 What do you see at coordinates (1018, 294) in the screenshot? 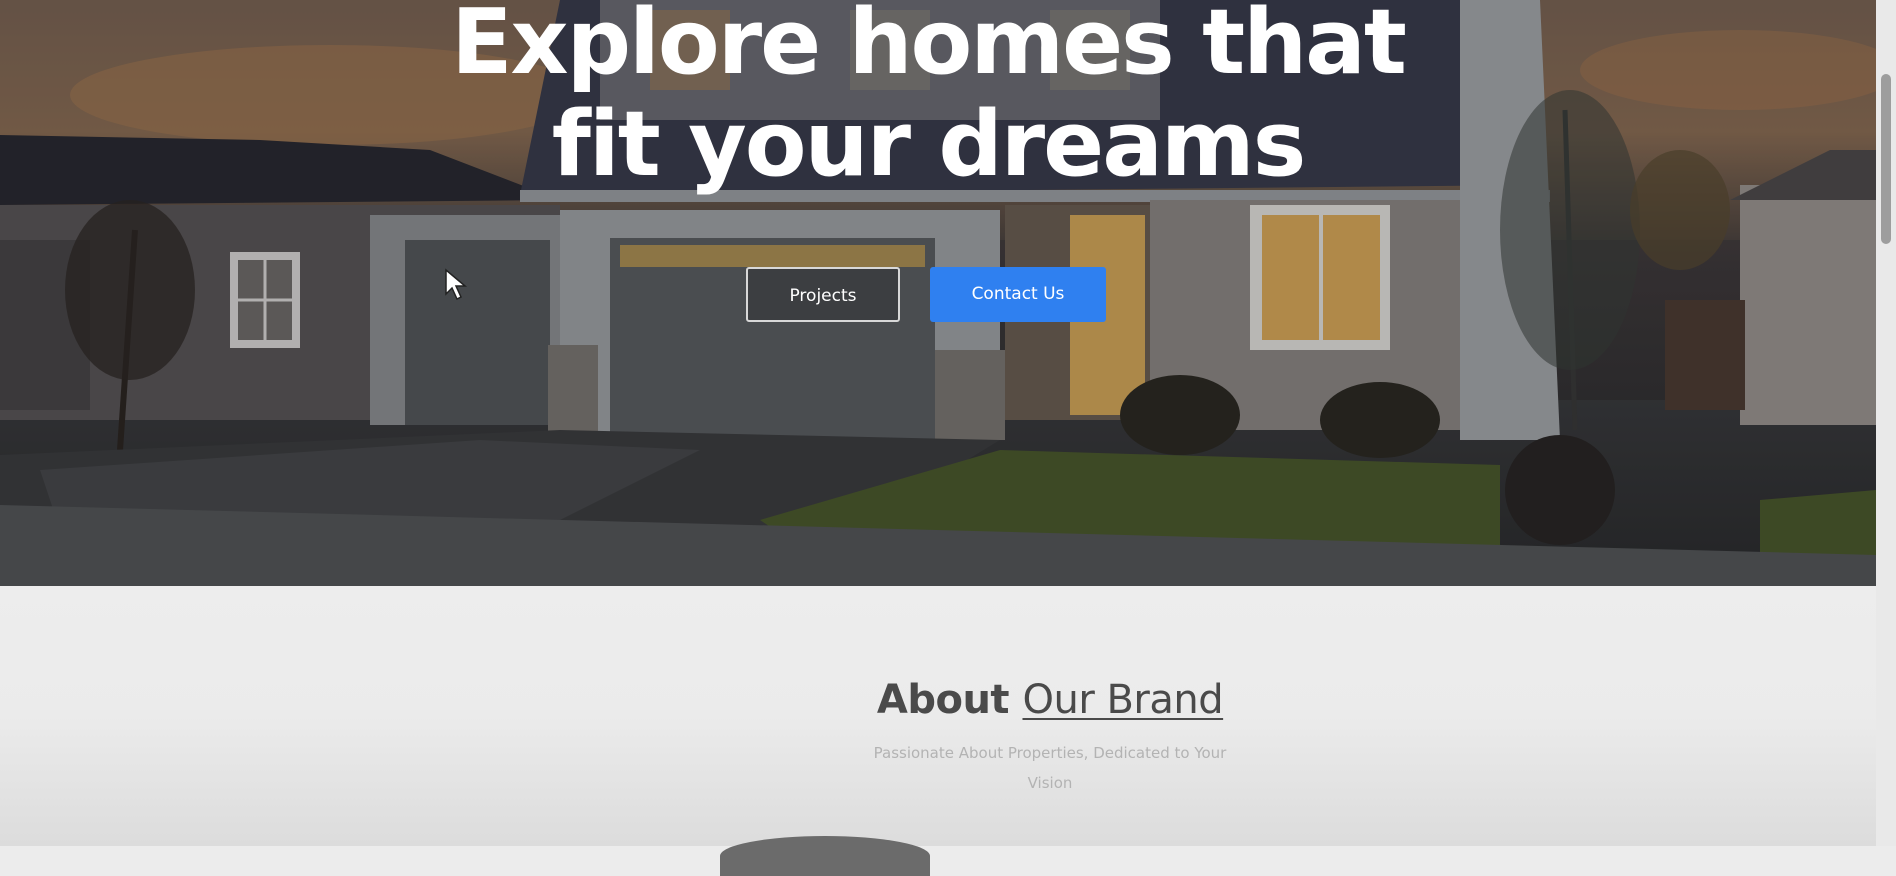
I see `contact-us-button: Contact Us` at bounding box center [1018, 294].